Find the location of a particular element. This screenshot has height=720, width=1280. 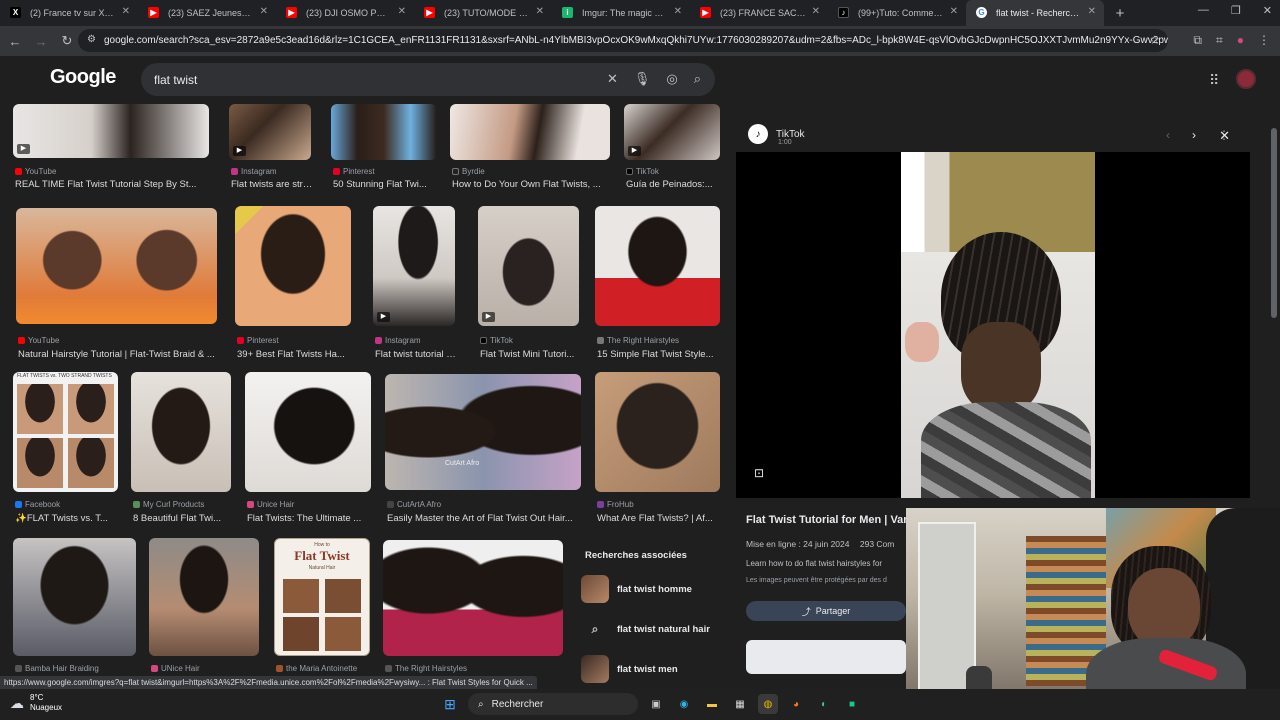

related-item: flat twist homme is located at coordinates (654, 589).